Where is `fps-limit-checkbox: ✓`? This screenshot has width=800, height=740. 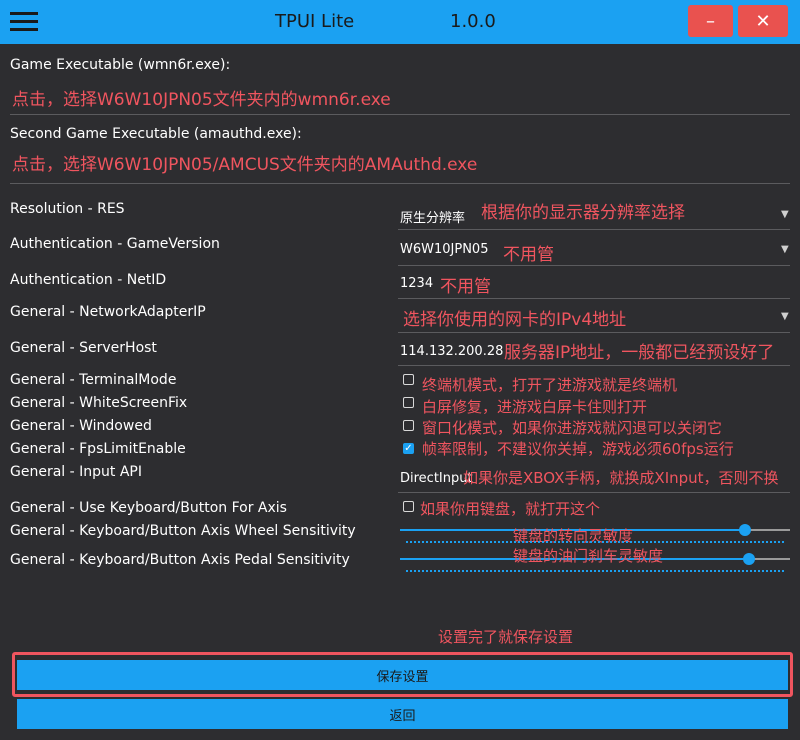 fps-limit-checkbox: ✓ is located at coordinates (408, 448).